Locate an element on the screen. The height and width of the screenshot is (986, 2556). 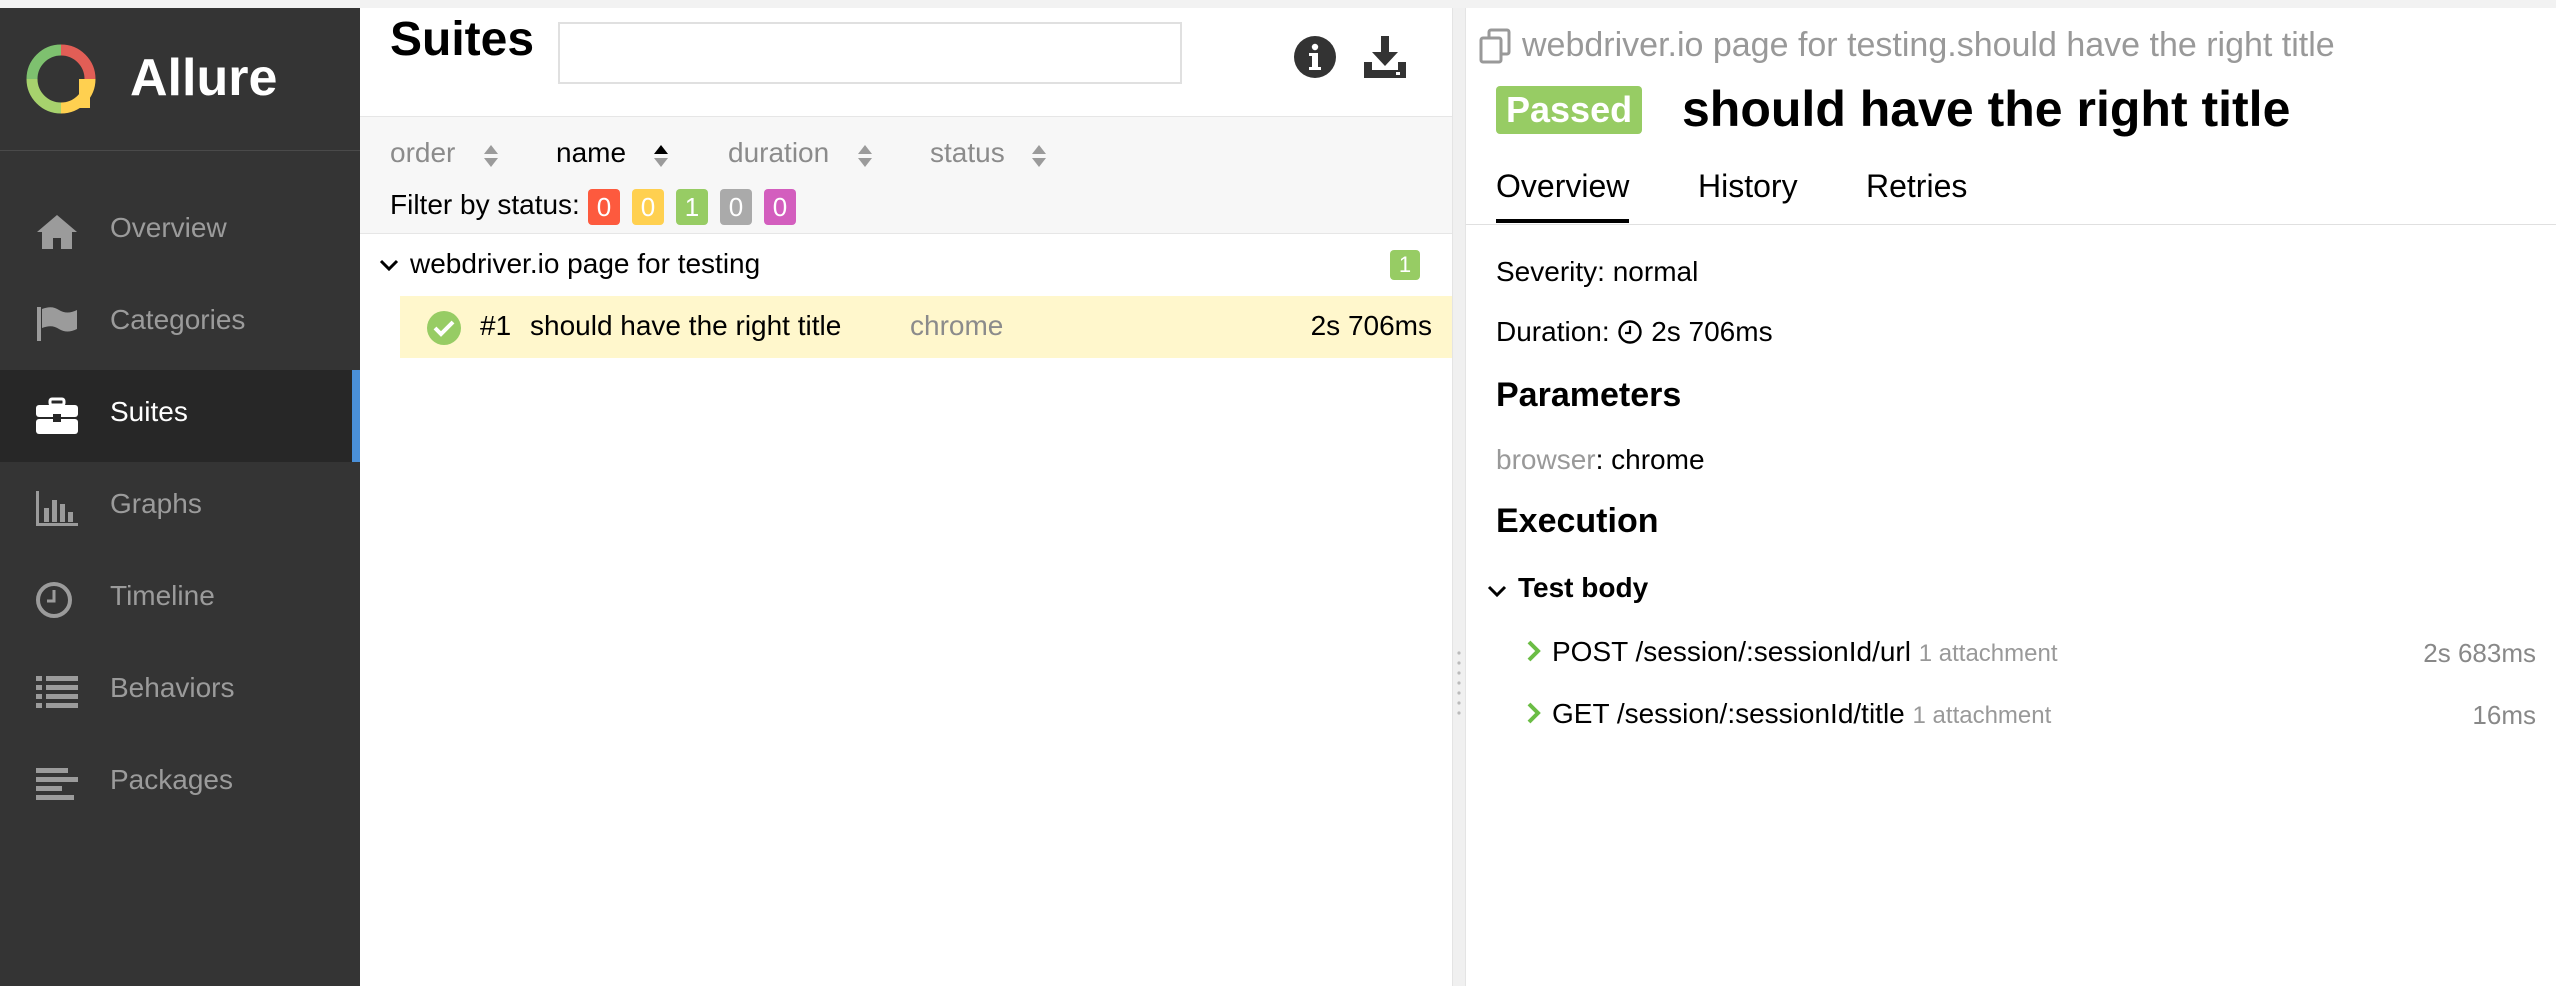
execution-heading: Execution is located at coordinates (1577, 521).